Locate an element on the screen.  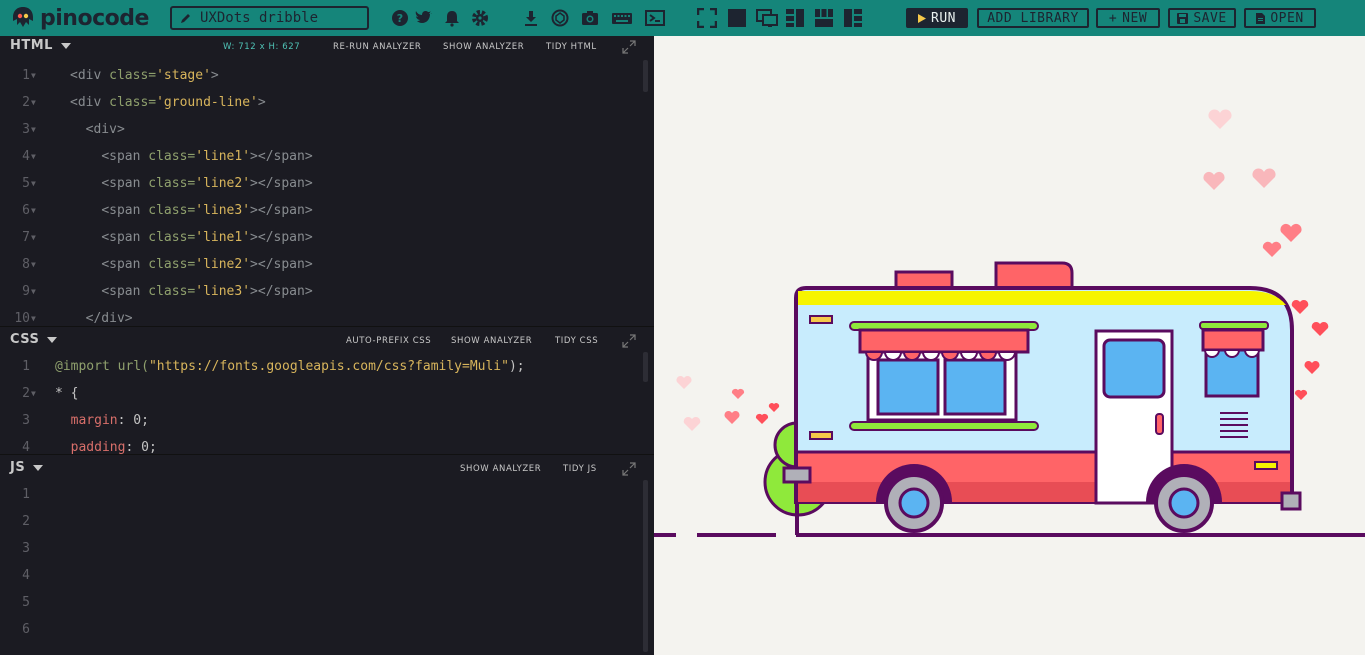
camera-icon is located at coordinates (590, 18).